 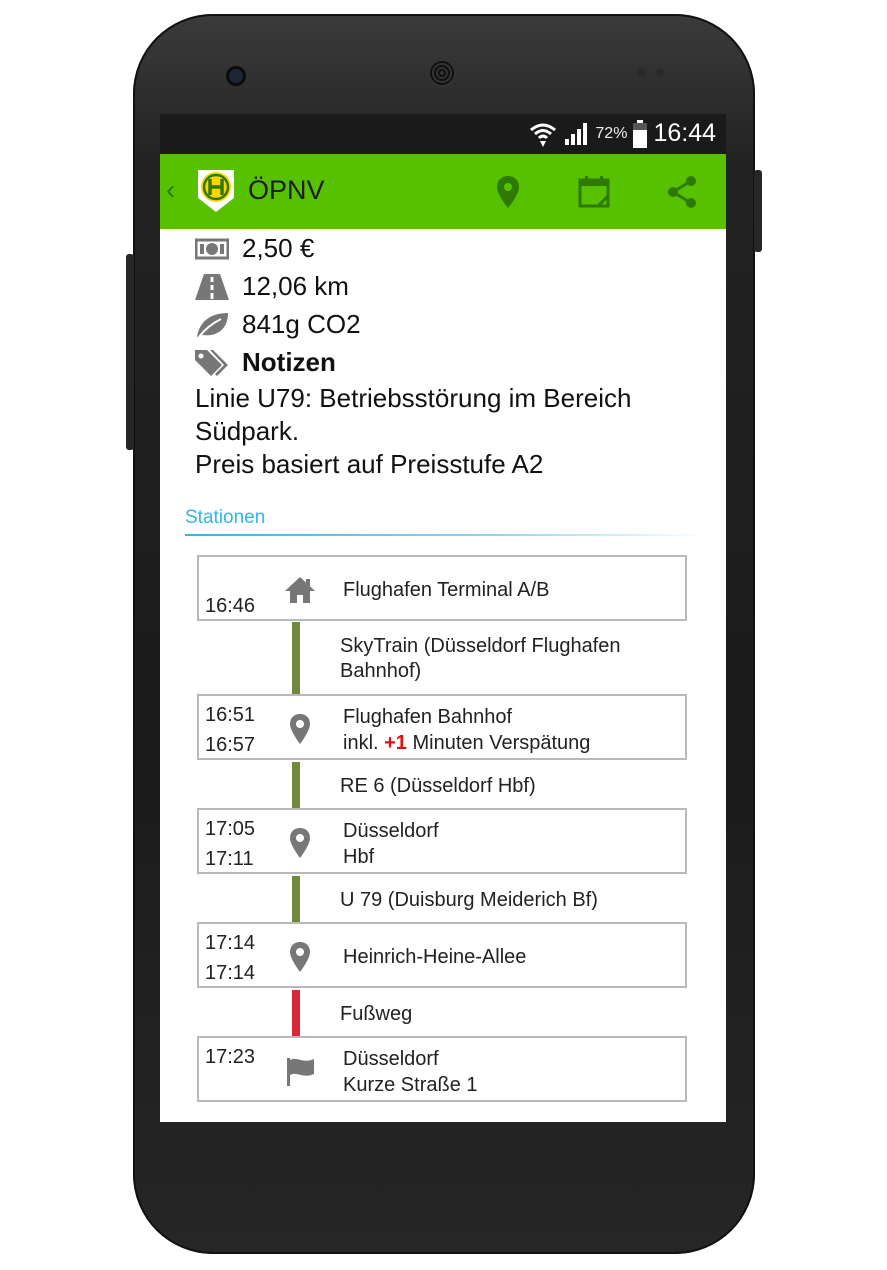 I want to click on map-pin-icon, so click(x=508, y=192).